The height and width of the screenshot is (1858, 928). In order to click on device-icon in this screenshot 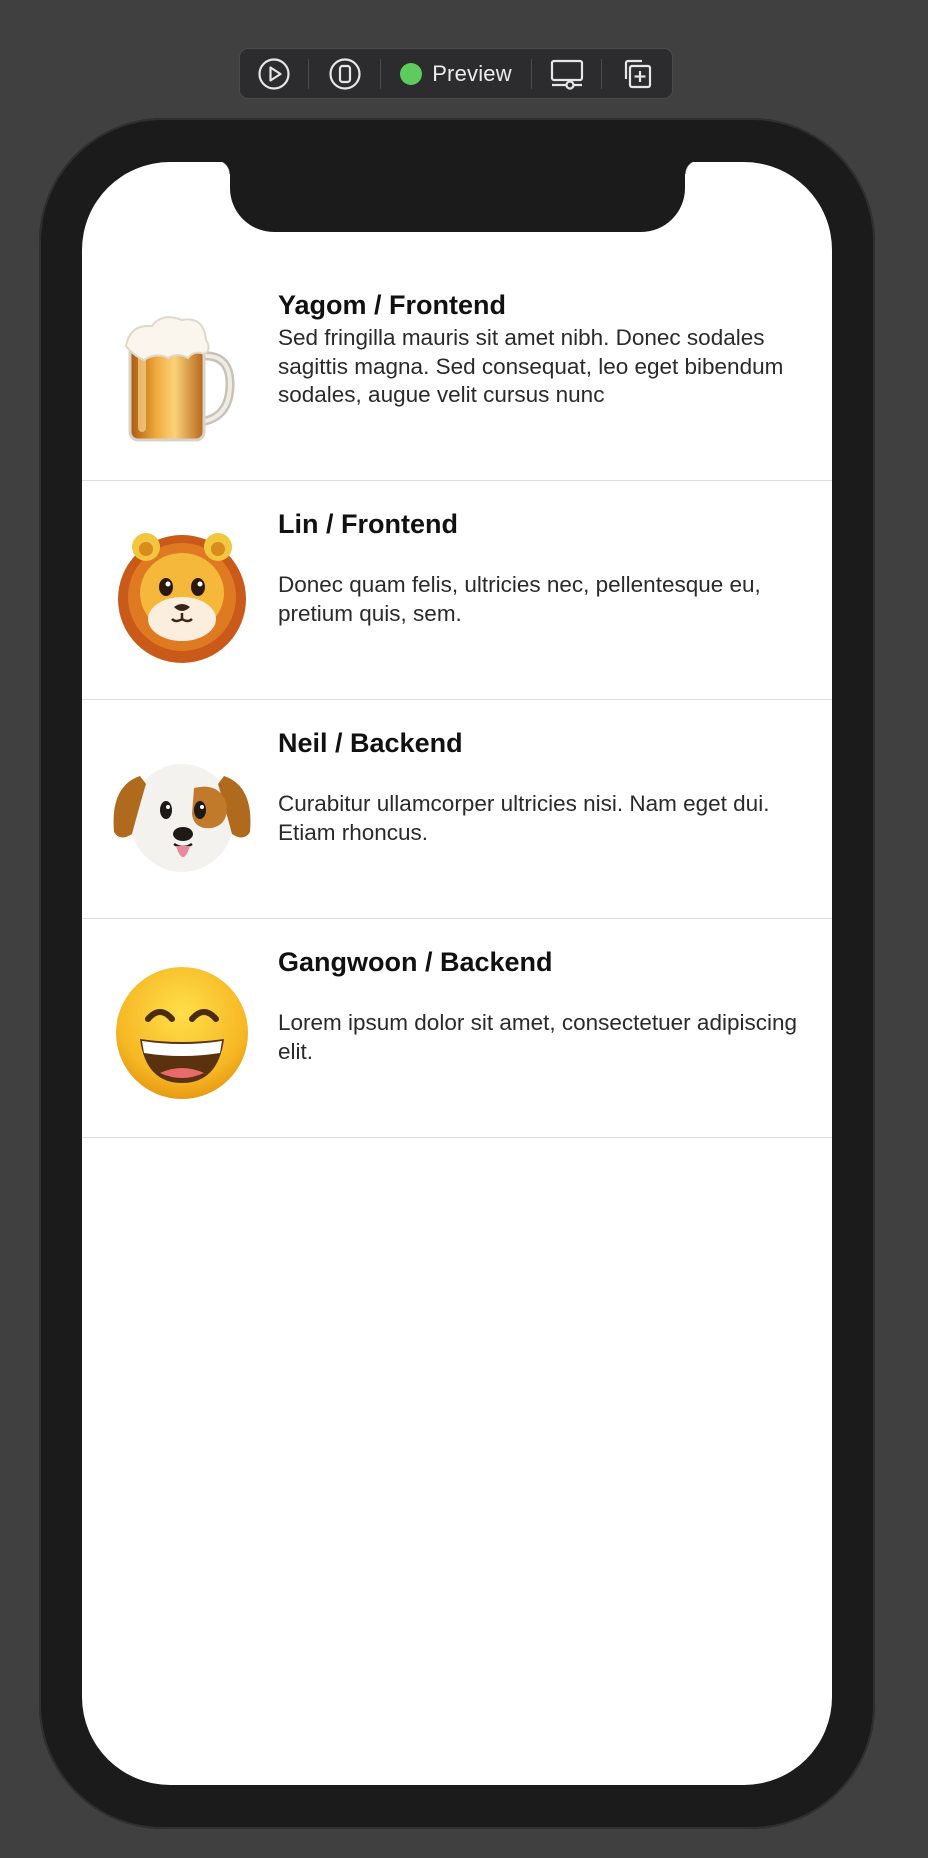, I will do `click(345, 74)`.